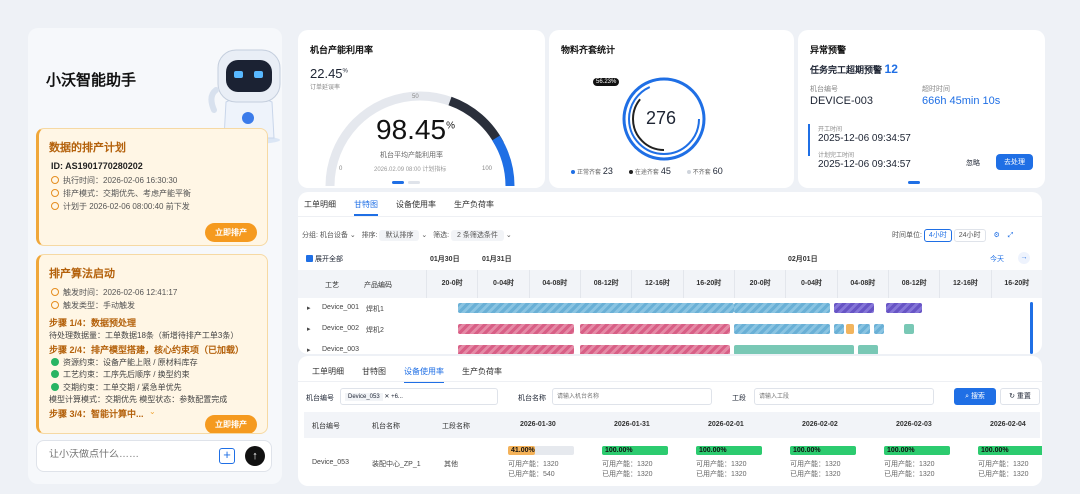 This screenshot has height=494, width=1080. Describe the element at coordinates (416, 204) in the screenshot. I see `tab-usage: 设备使用率` at that location.